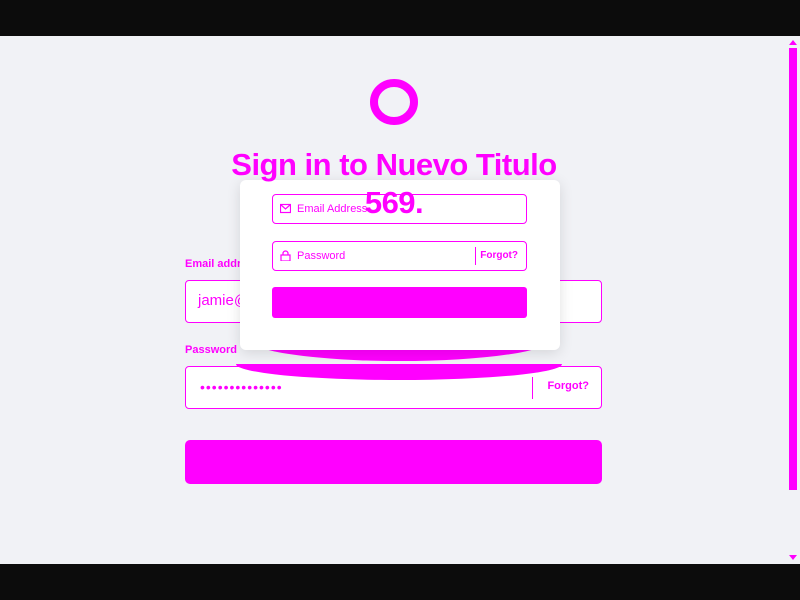  I want to click on popup-forgot-link: Forgot?, so click(499, 255).